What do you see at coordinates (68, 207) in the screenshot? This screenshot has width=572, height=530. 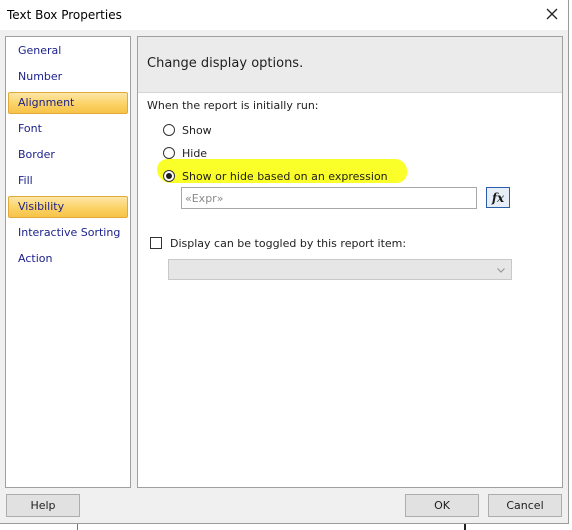 I see `sidebar-item-visibility: Visibility` at bounding box center [68, 207].